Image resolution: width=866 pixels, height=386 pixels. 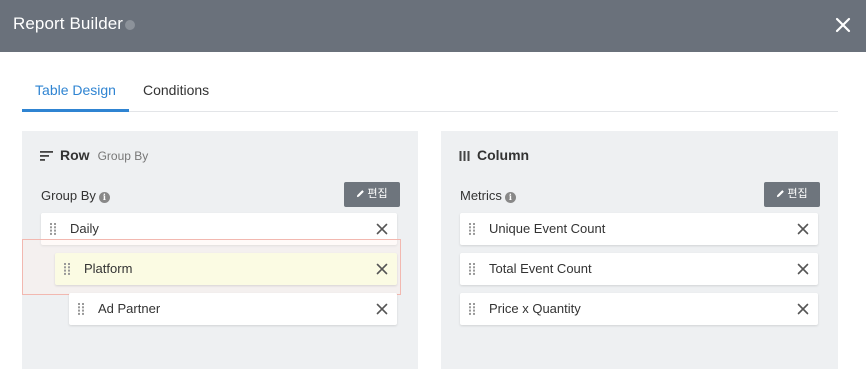 I want to click on close-icon, so click(x=843, y=25).